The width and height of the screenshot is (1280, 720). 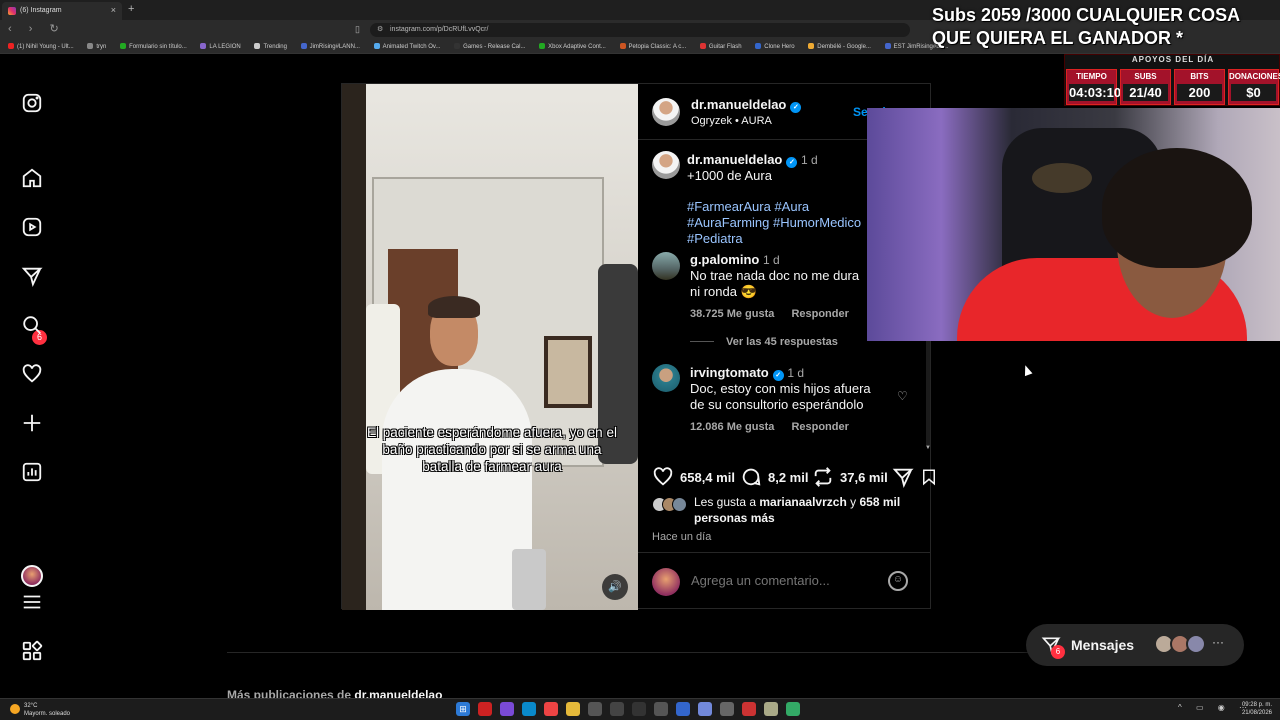 I want to click on heart-icon, so click(x=663, y=476).